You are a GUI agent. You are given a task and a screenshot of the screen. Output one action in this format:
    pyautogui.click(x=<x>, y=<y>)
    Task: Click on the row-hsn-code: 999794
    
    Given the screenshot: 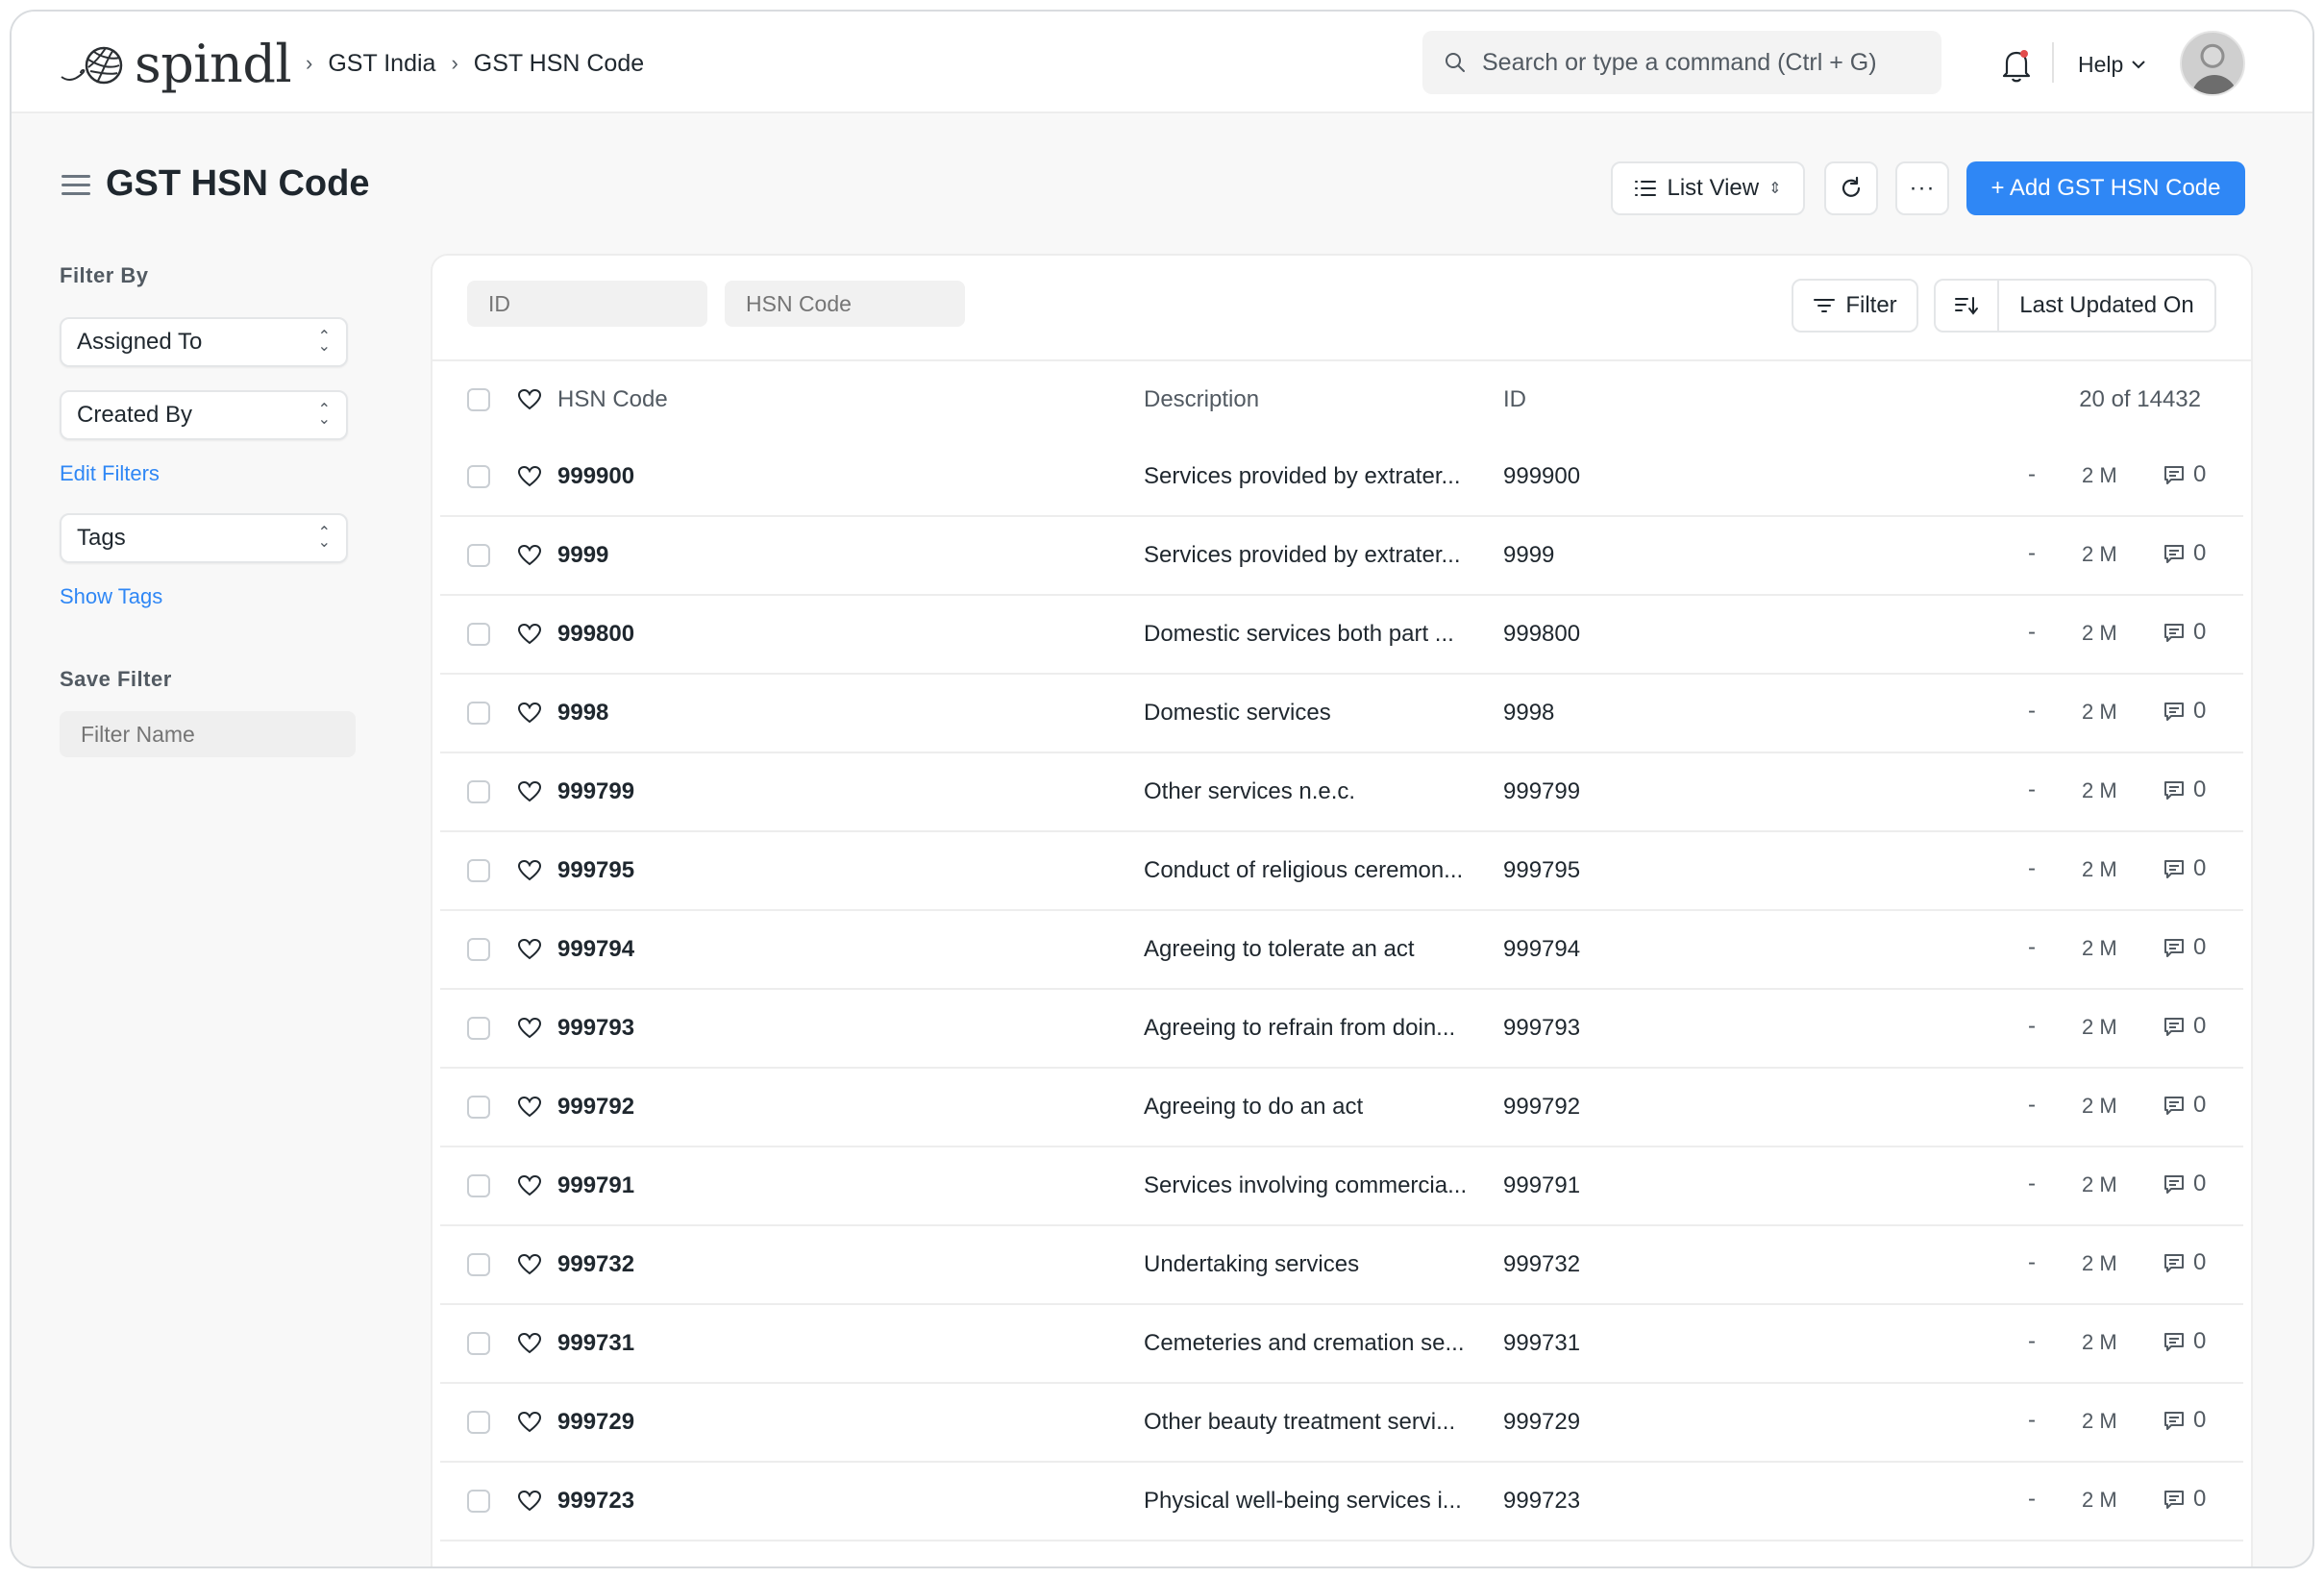 What is the action you would take?
    pyautogui.click(x=595, y=949)
    